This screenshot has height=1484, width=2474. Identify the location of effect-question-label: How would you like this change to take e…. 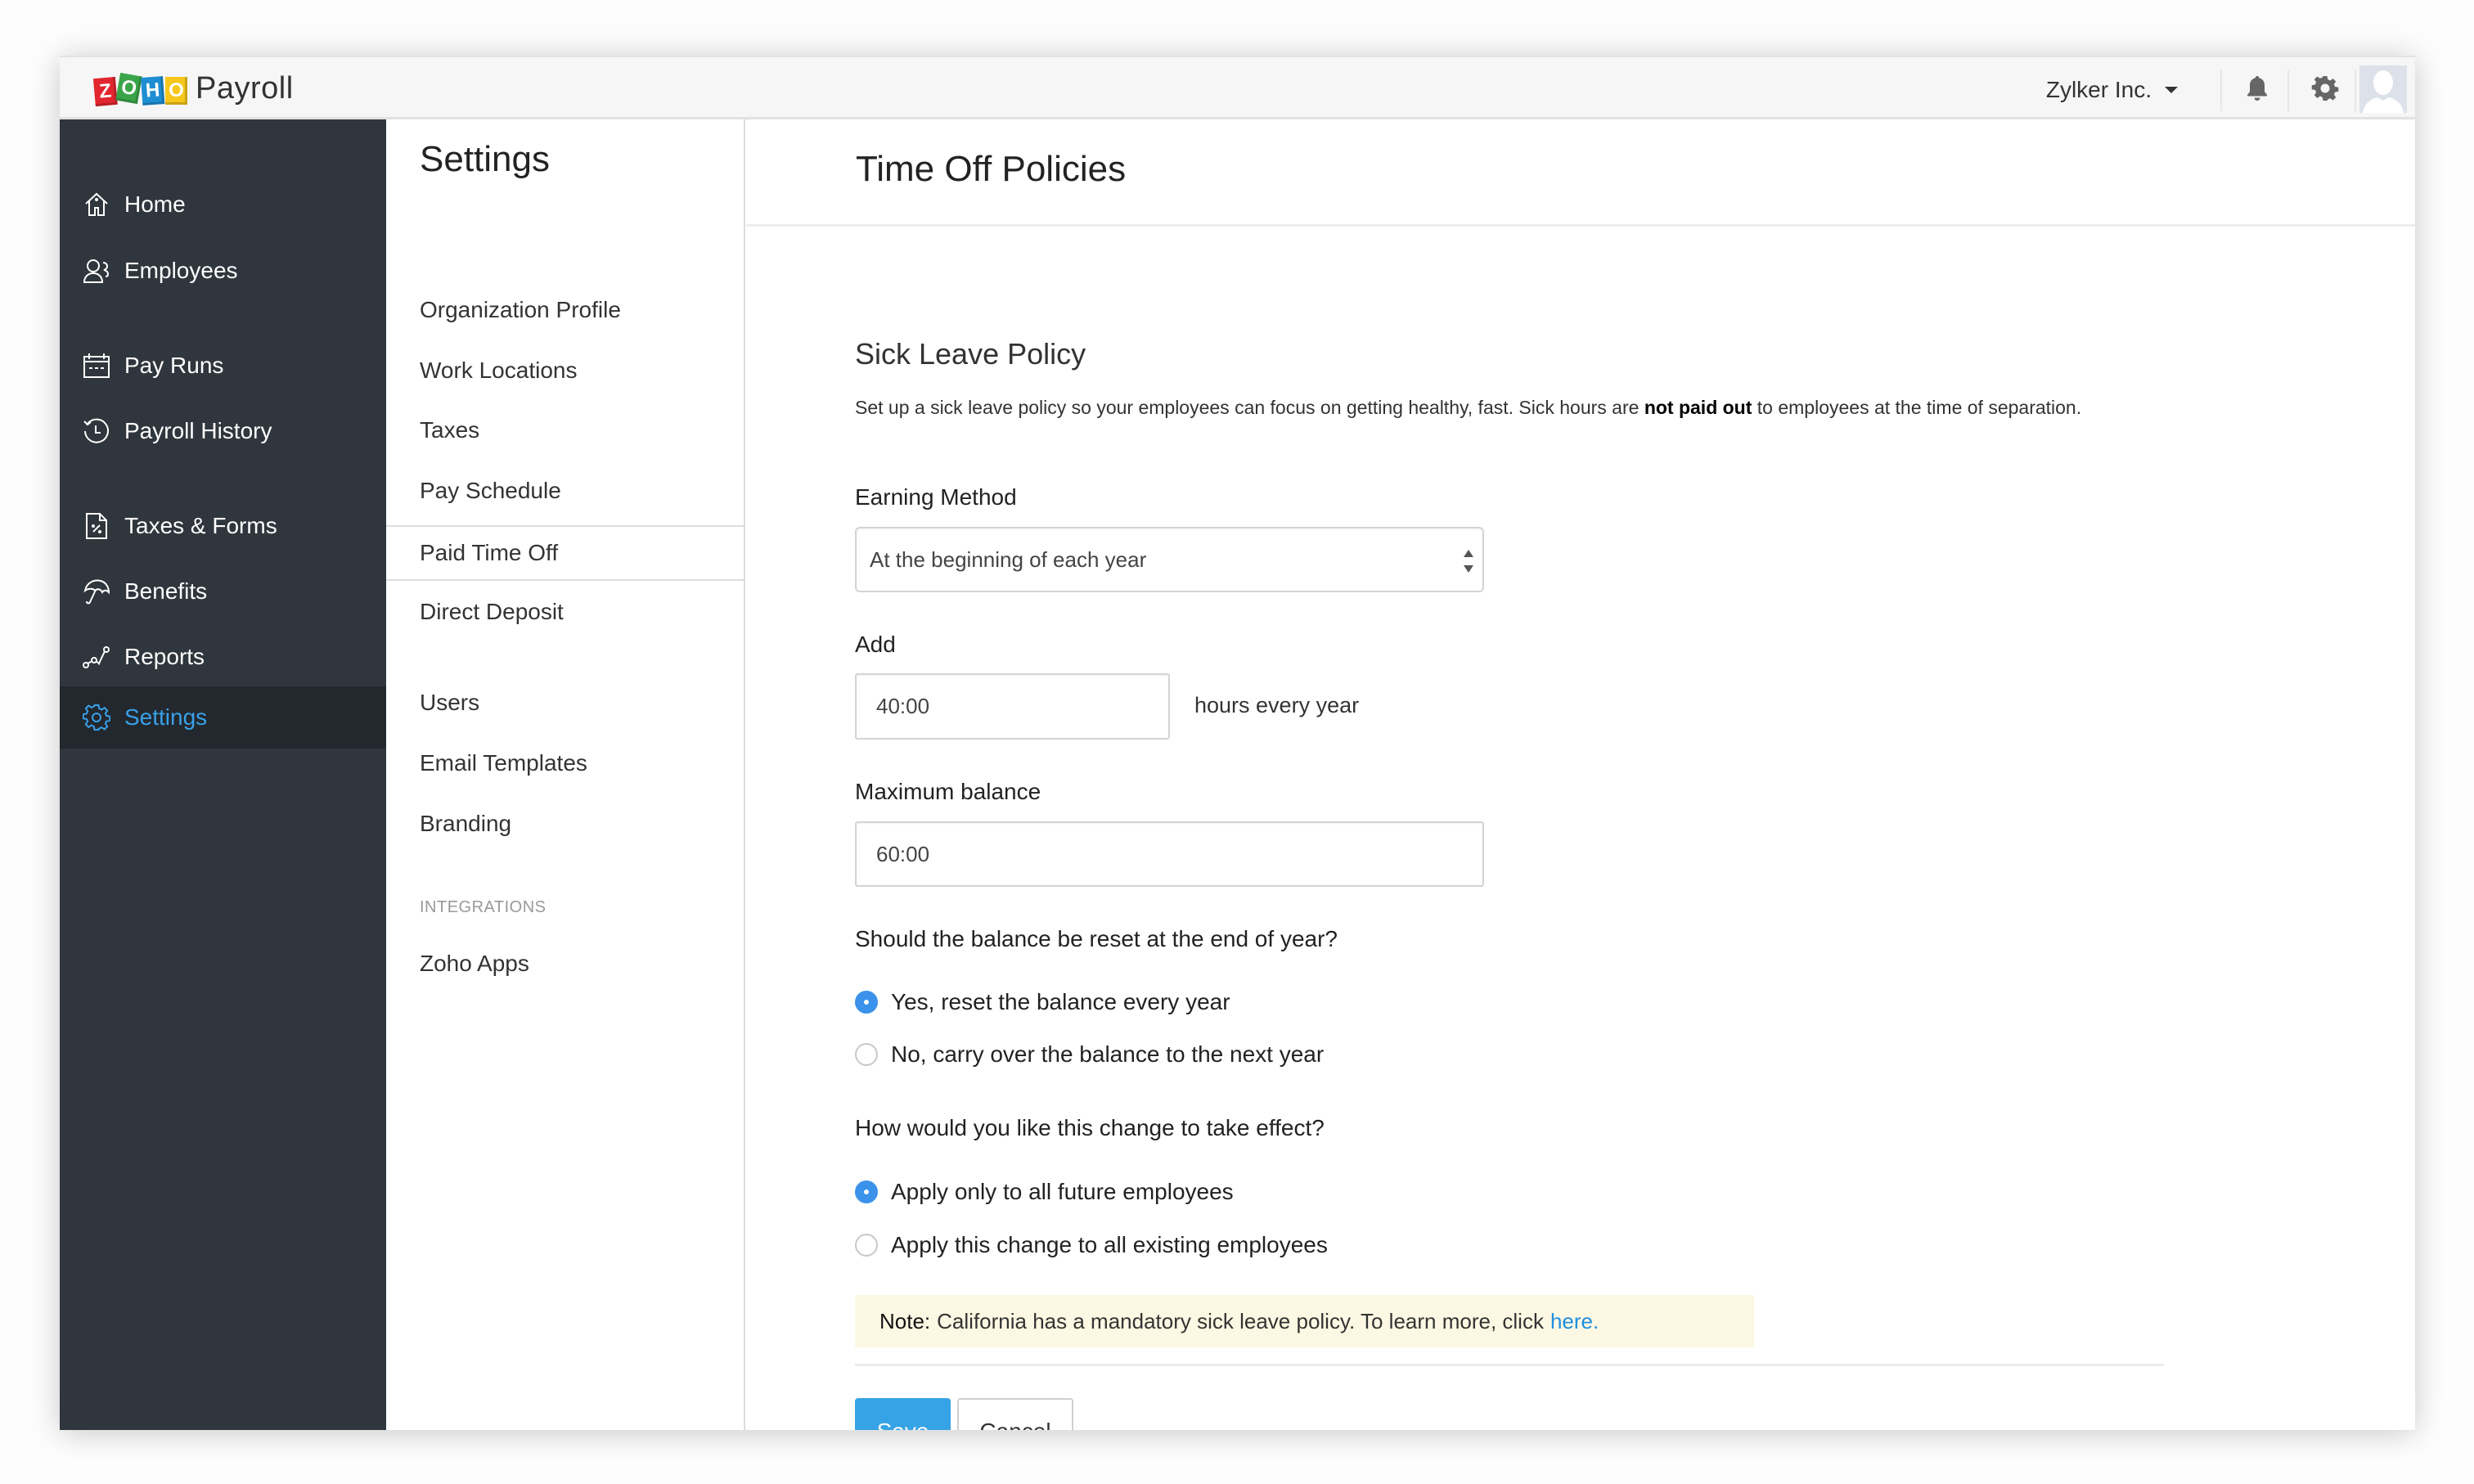
(1090, 1127).